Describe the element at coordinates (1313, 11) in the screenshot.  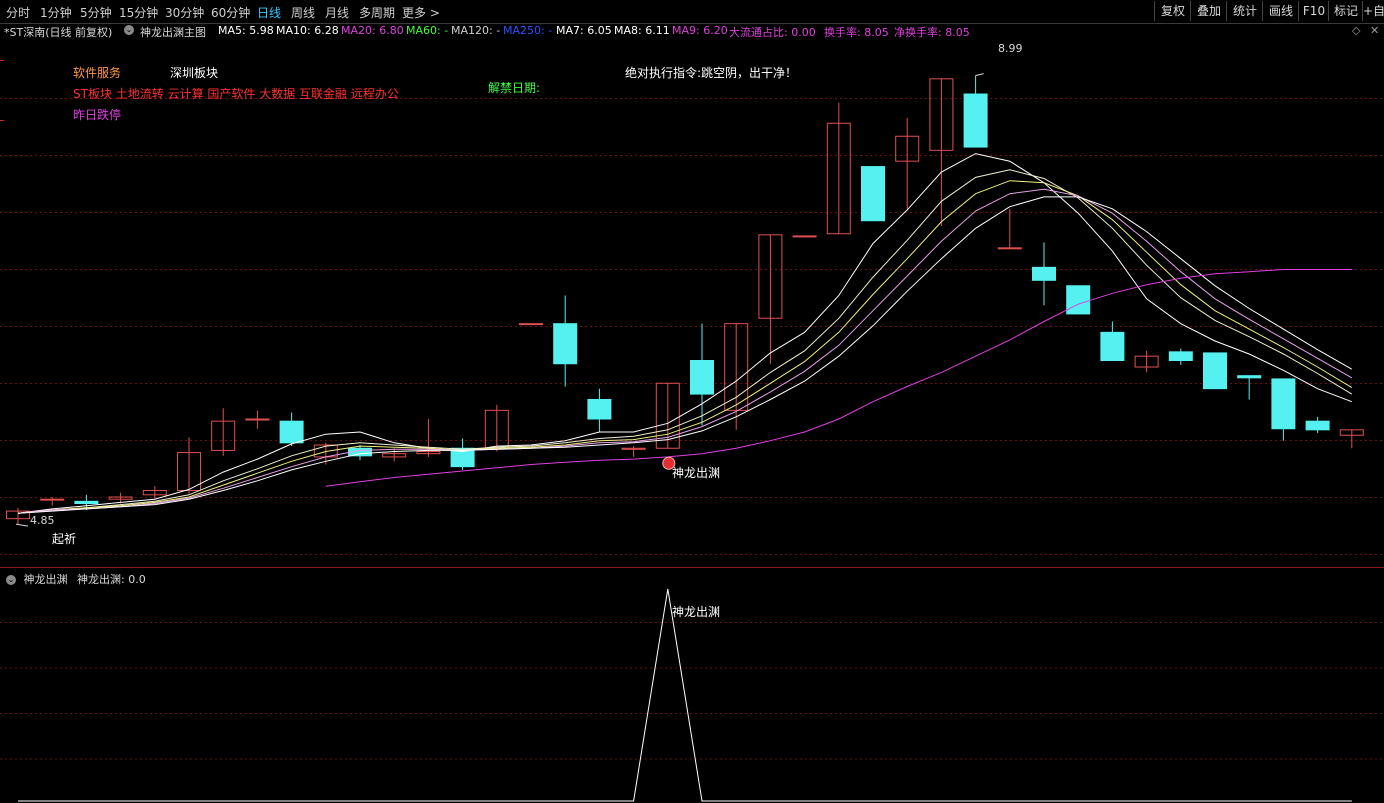
I see `f10-button: F10` at that location.